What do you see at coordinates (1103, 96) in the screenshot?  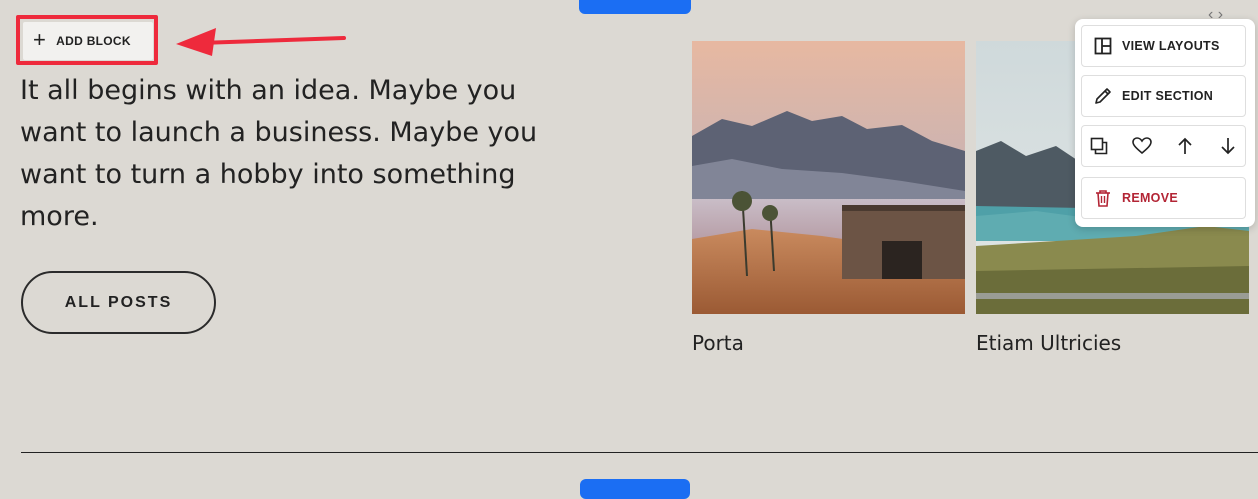 I see `pencil-icon` at bounding box center [1103, 96].